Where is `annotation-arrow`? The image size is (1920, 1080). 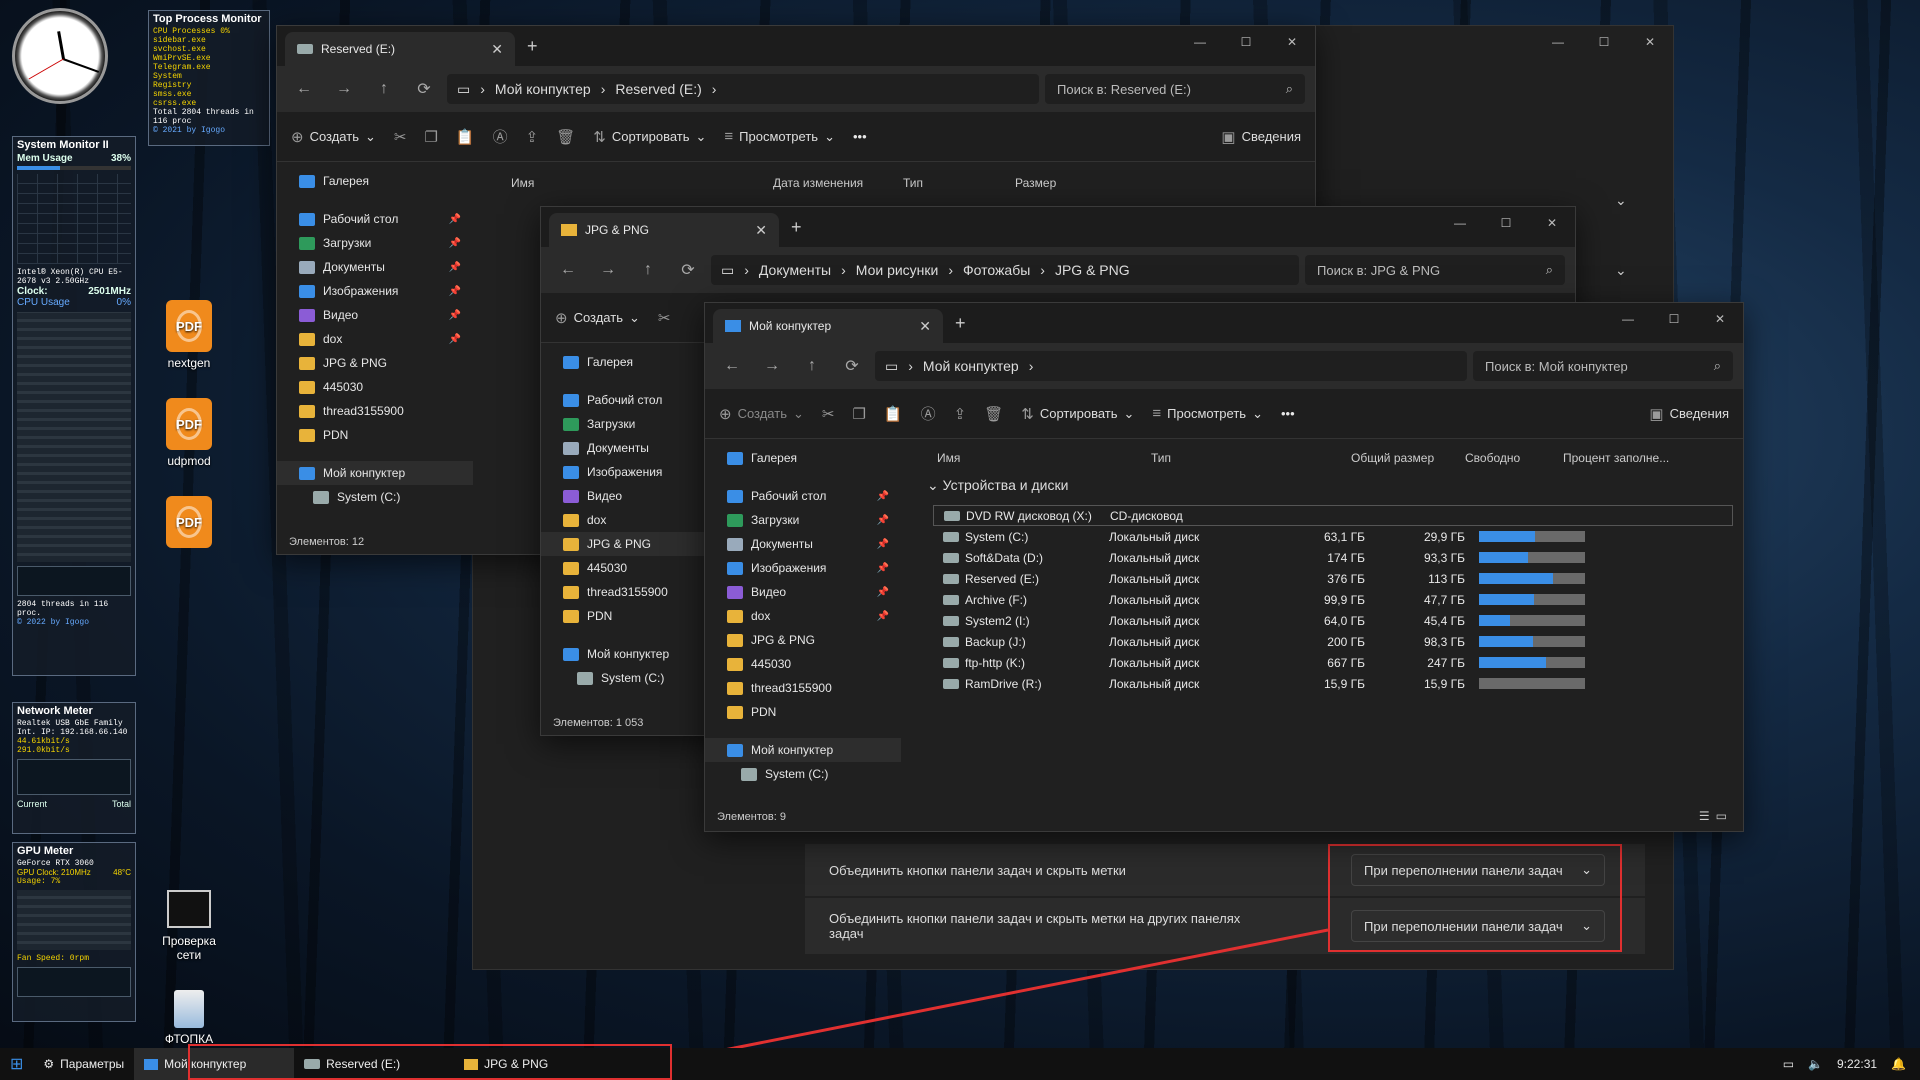 annotation-arrow is located at coordinates (1000, 997).